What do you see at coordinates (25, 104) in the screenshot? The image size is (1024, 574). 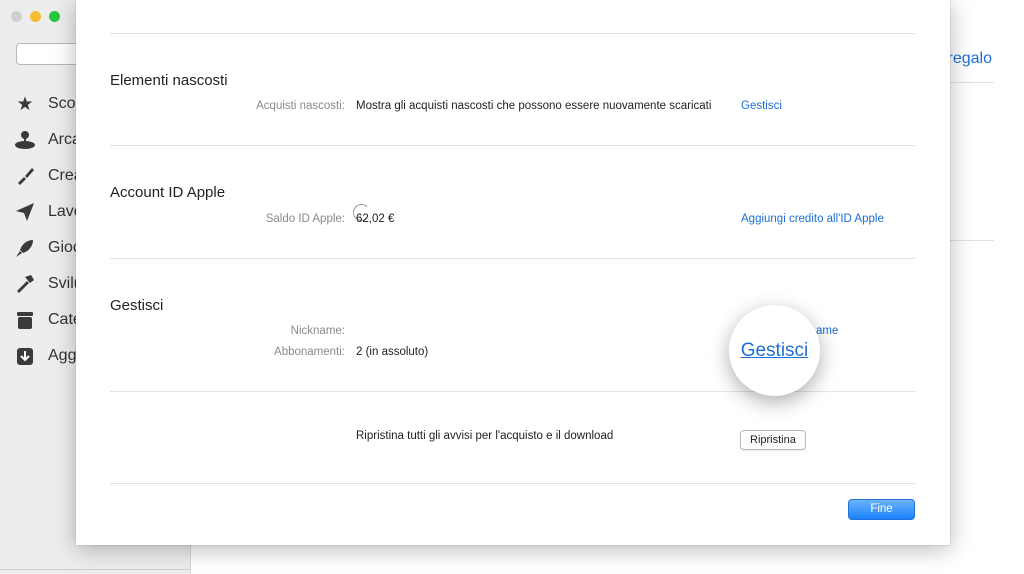 I see `star-icon: ★` at bounding box center [25, 104].